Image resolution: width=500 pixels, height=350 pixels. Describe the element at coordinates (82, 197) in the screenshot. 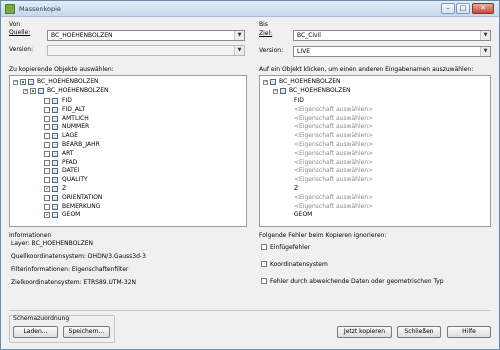

I see `field-label: ORIENTATION` at that location.